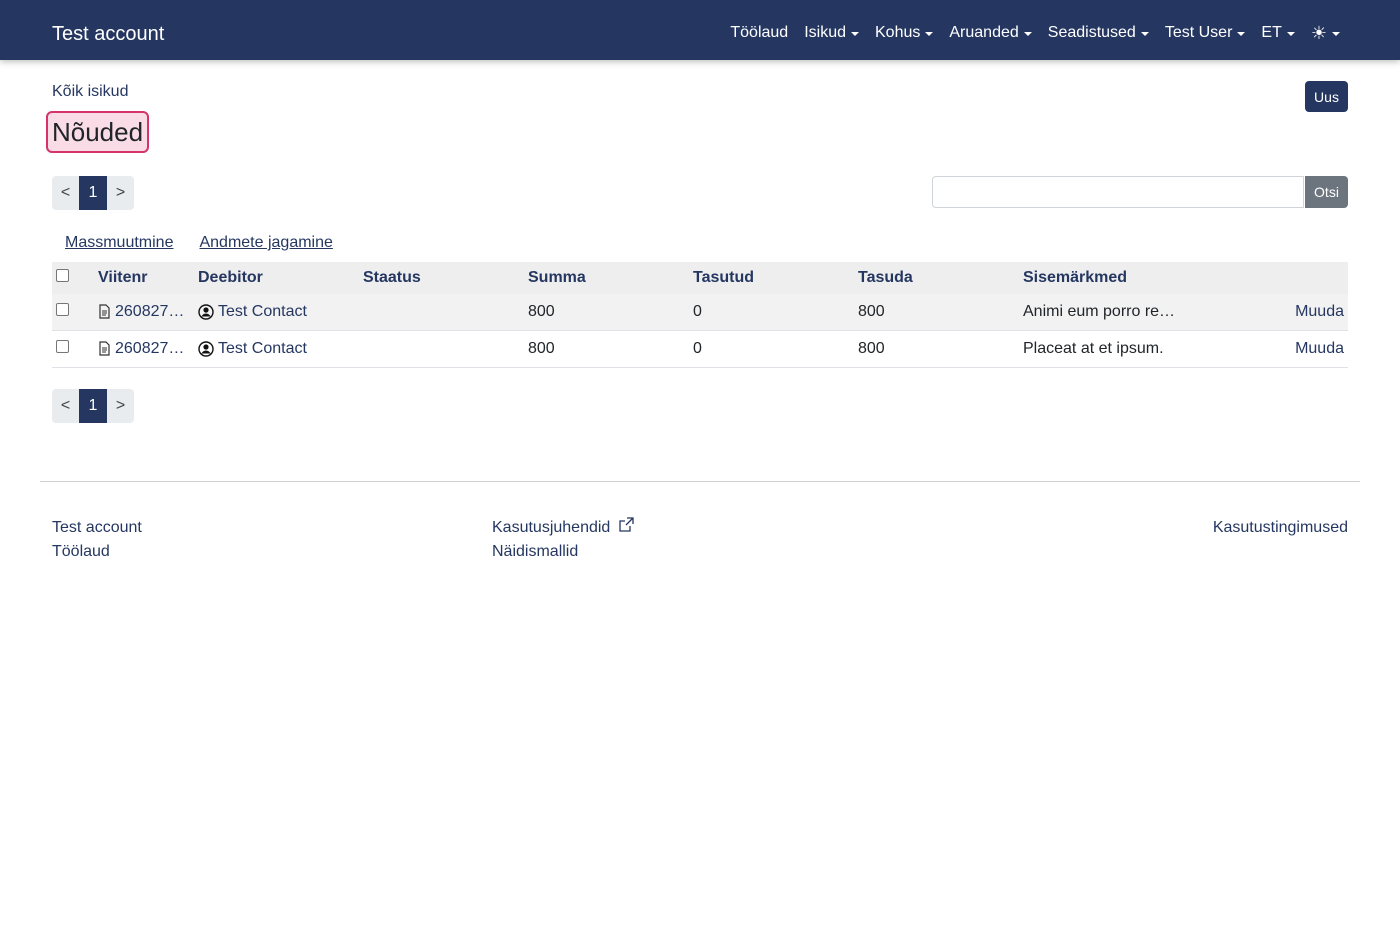  Describe the element at coordinates (904, 33) in the screenshot. I see `nav-item-kohus: Kohus` at that location.